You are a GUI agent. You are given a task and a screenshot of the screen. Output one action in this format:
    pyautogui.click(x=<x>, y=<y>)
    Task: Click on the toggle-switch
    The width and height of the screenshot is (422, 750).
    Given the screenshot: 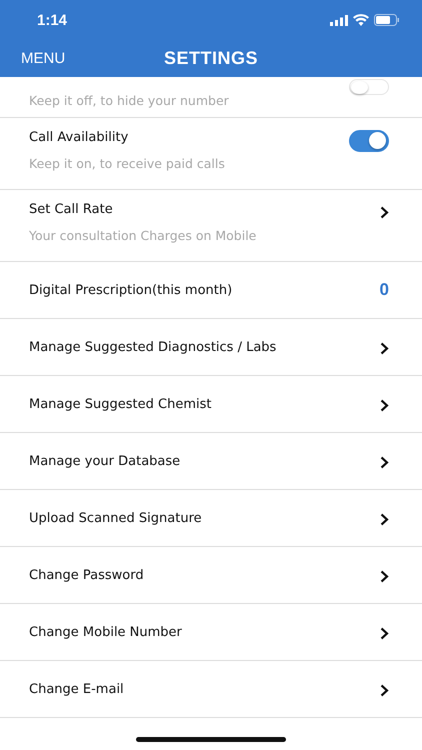 What is the action you would take?
    pyautogui.click(x=369, y=141)
    